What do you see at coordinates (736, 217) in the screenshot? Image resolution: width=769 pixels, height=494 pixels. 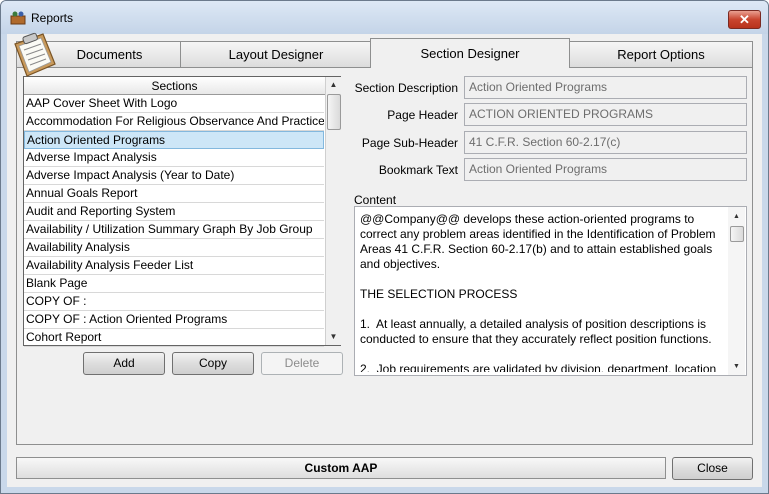 I see `content-scroll-up-icon: ▲` at bounding box center [736, 217].